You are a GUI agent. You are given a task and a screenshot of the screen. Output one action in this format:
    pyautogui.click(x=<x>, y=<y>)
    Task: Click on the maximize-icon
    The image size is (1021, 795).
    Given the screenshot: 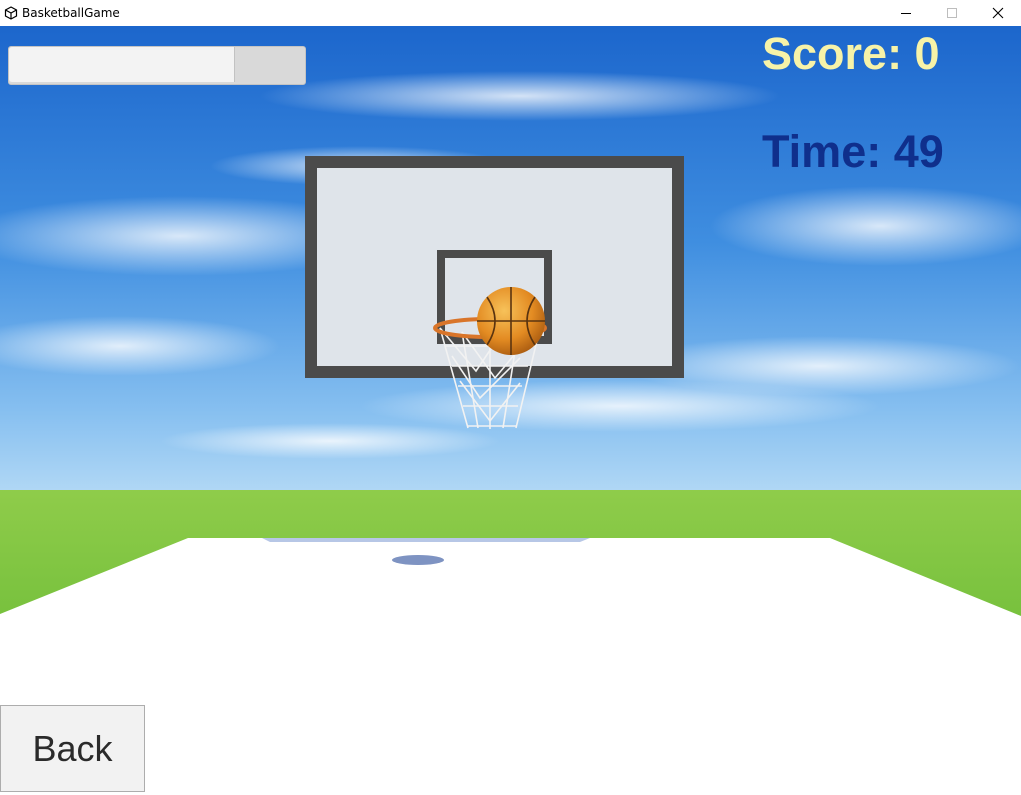 What is the action you would take?
    pyautogui.click(x=952, y=13)
    